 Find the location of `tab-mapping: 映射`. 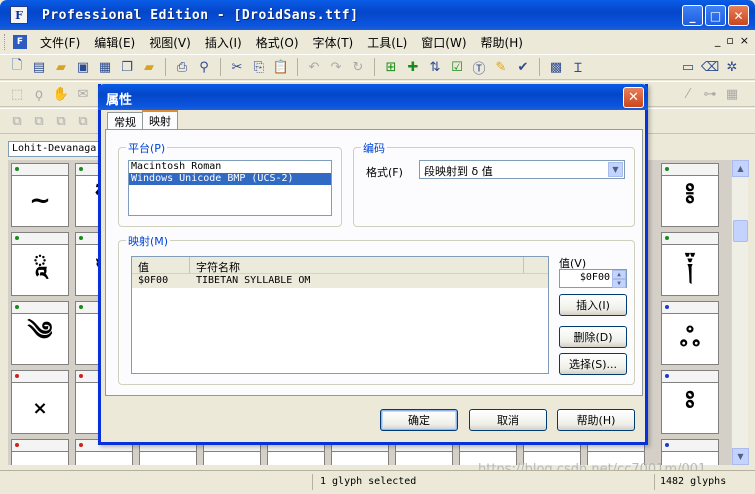

tab-mapping: 映射 is located at coordinates (160, 119).